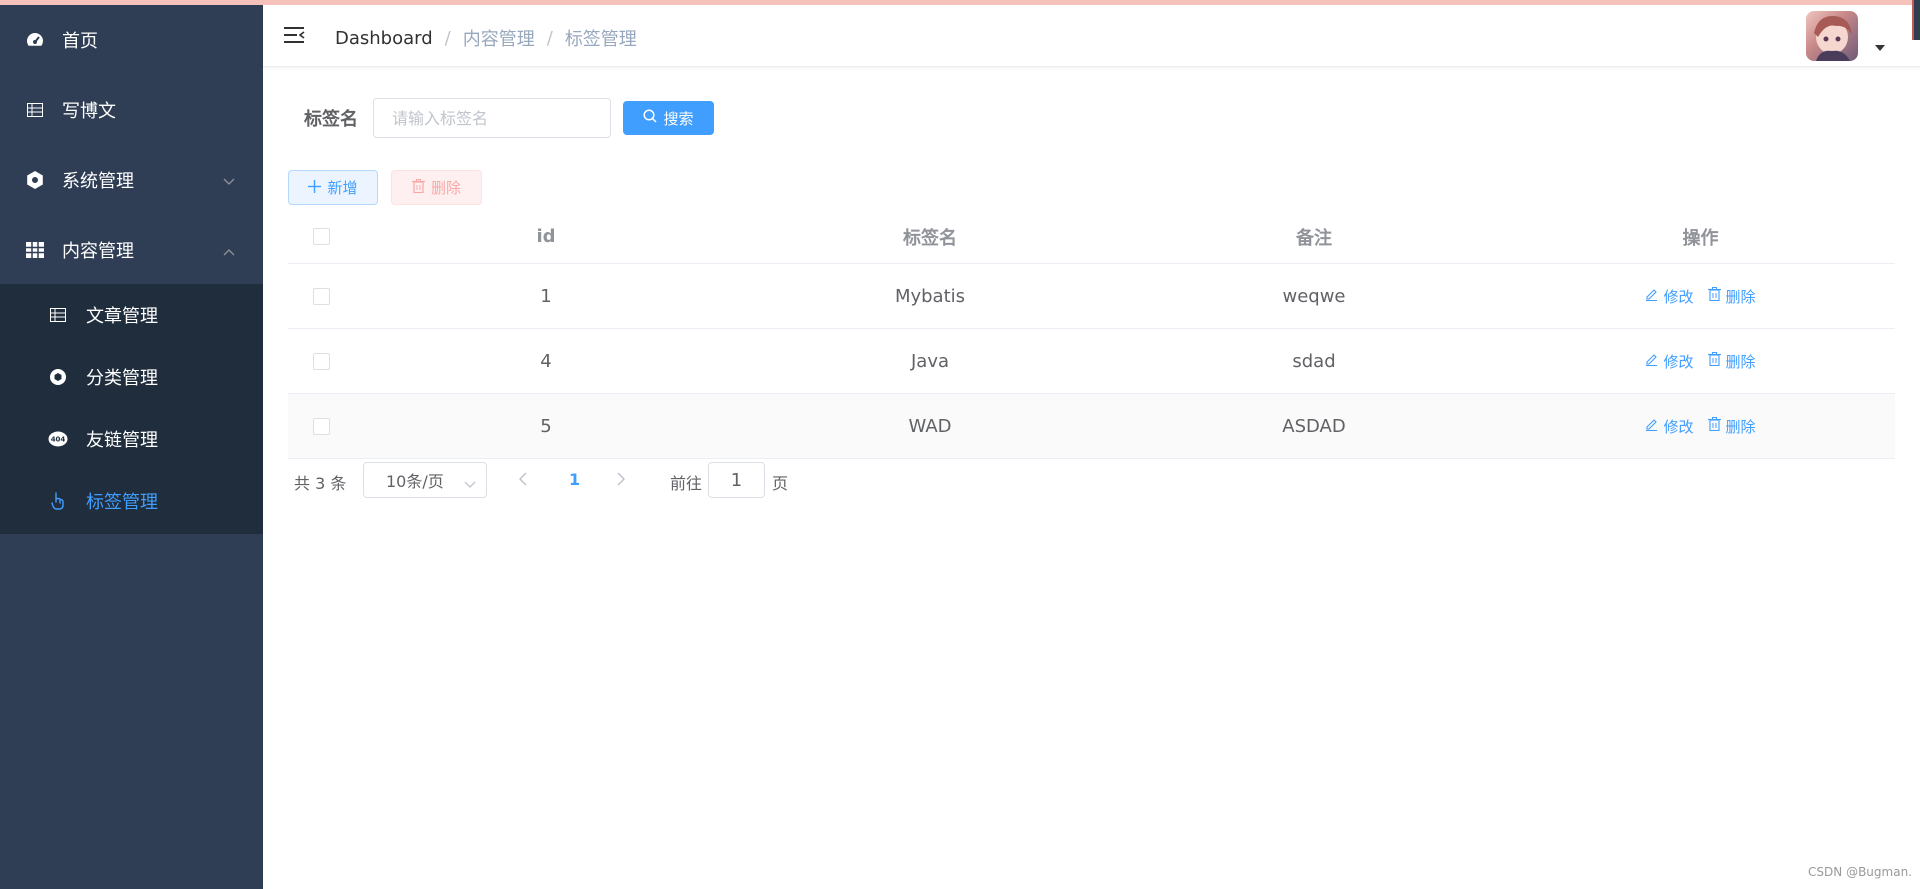 This screenshot has height=889, width=1920. What do you see at coordinates (1091, 296) in the screenshot?
I see `table-row: 1 Mybatis weqwe 修改 删除` at bounding box center [1091, 296].